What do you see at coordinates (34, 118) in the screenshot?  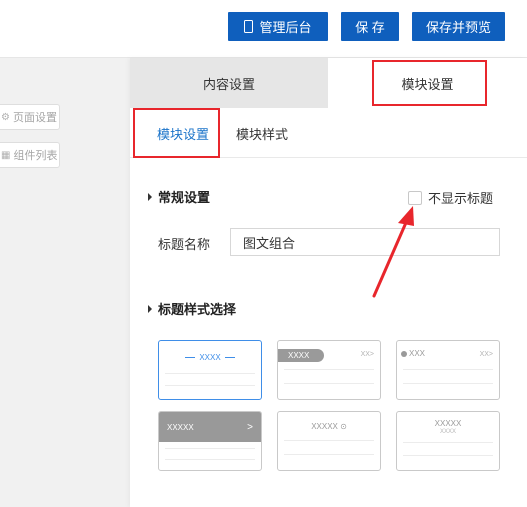 I see `page-settings-label: 页面设置` at bounding box center [34, 118].